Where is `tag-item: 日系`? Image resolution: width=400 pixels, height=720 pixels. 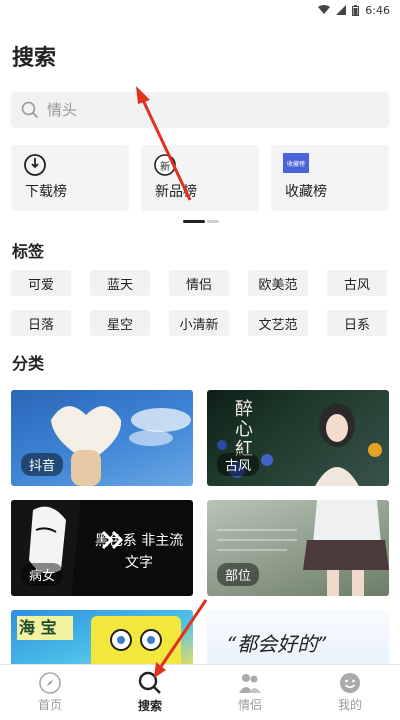
tag-item: 日系 is located at coordinates (357, 323).